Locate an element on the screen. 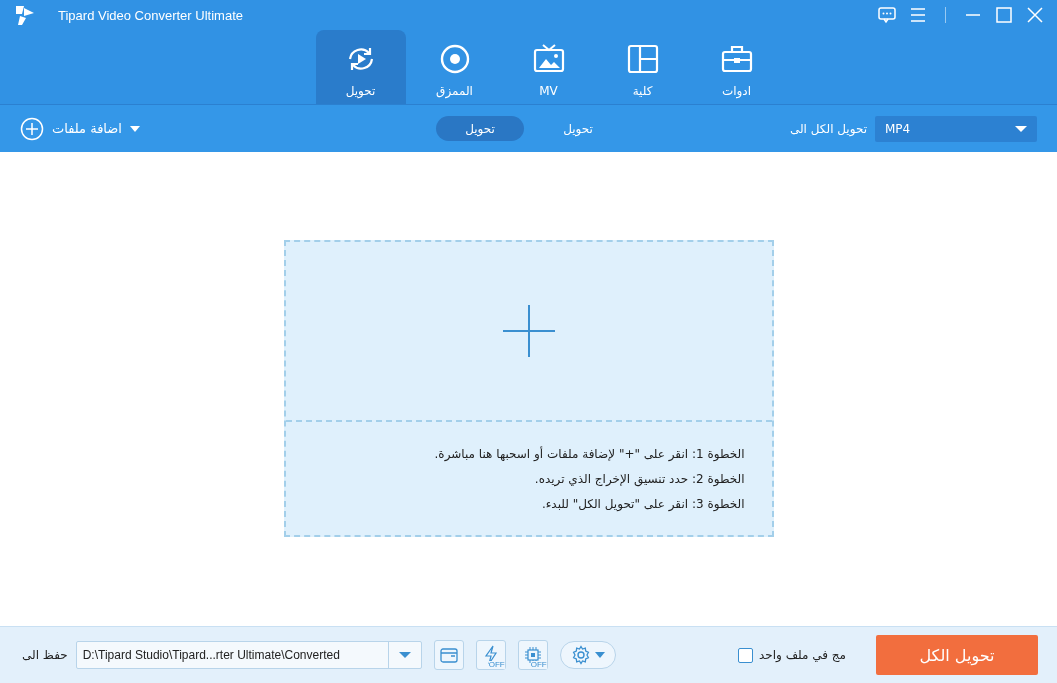 The height and width of the screenshot is (683, 1057). close-icon is located at coordinates (1035, 15).